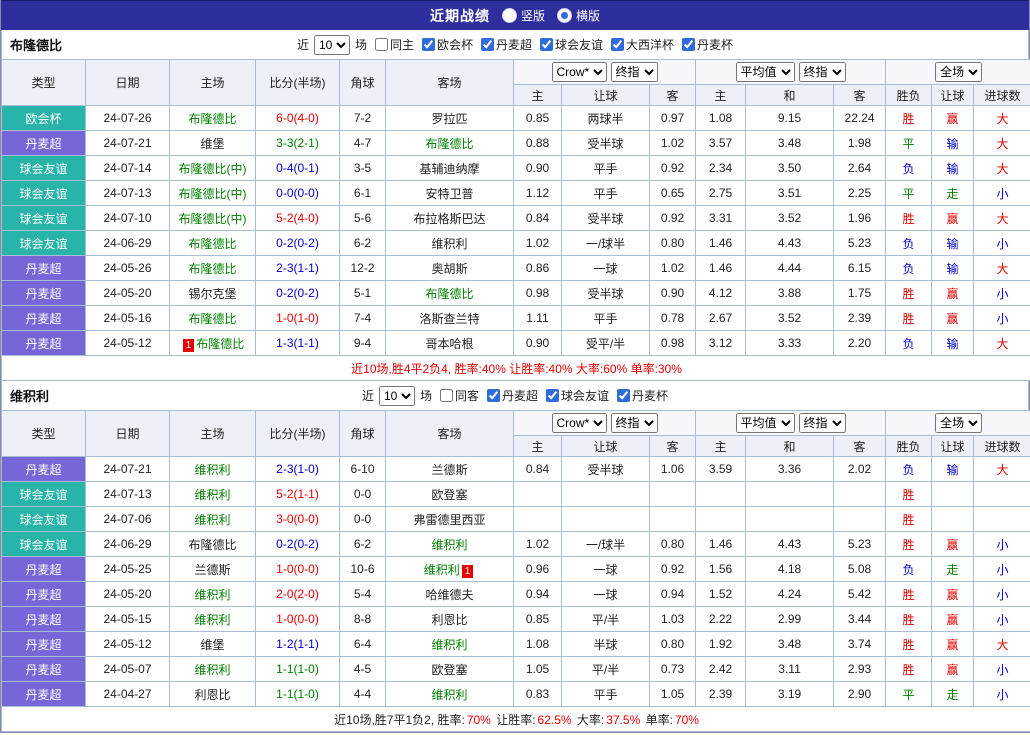  What do you see at coordinates (537, 594) in the screenshot?
I see `asian-home-odds: 0.94` at bounding box center [537, 594].